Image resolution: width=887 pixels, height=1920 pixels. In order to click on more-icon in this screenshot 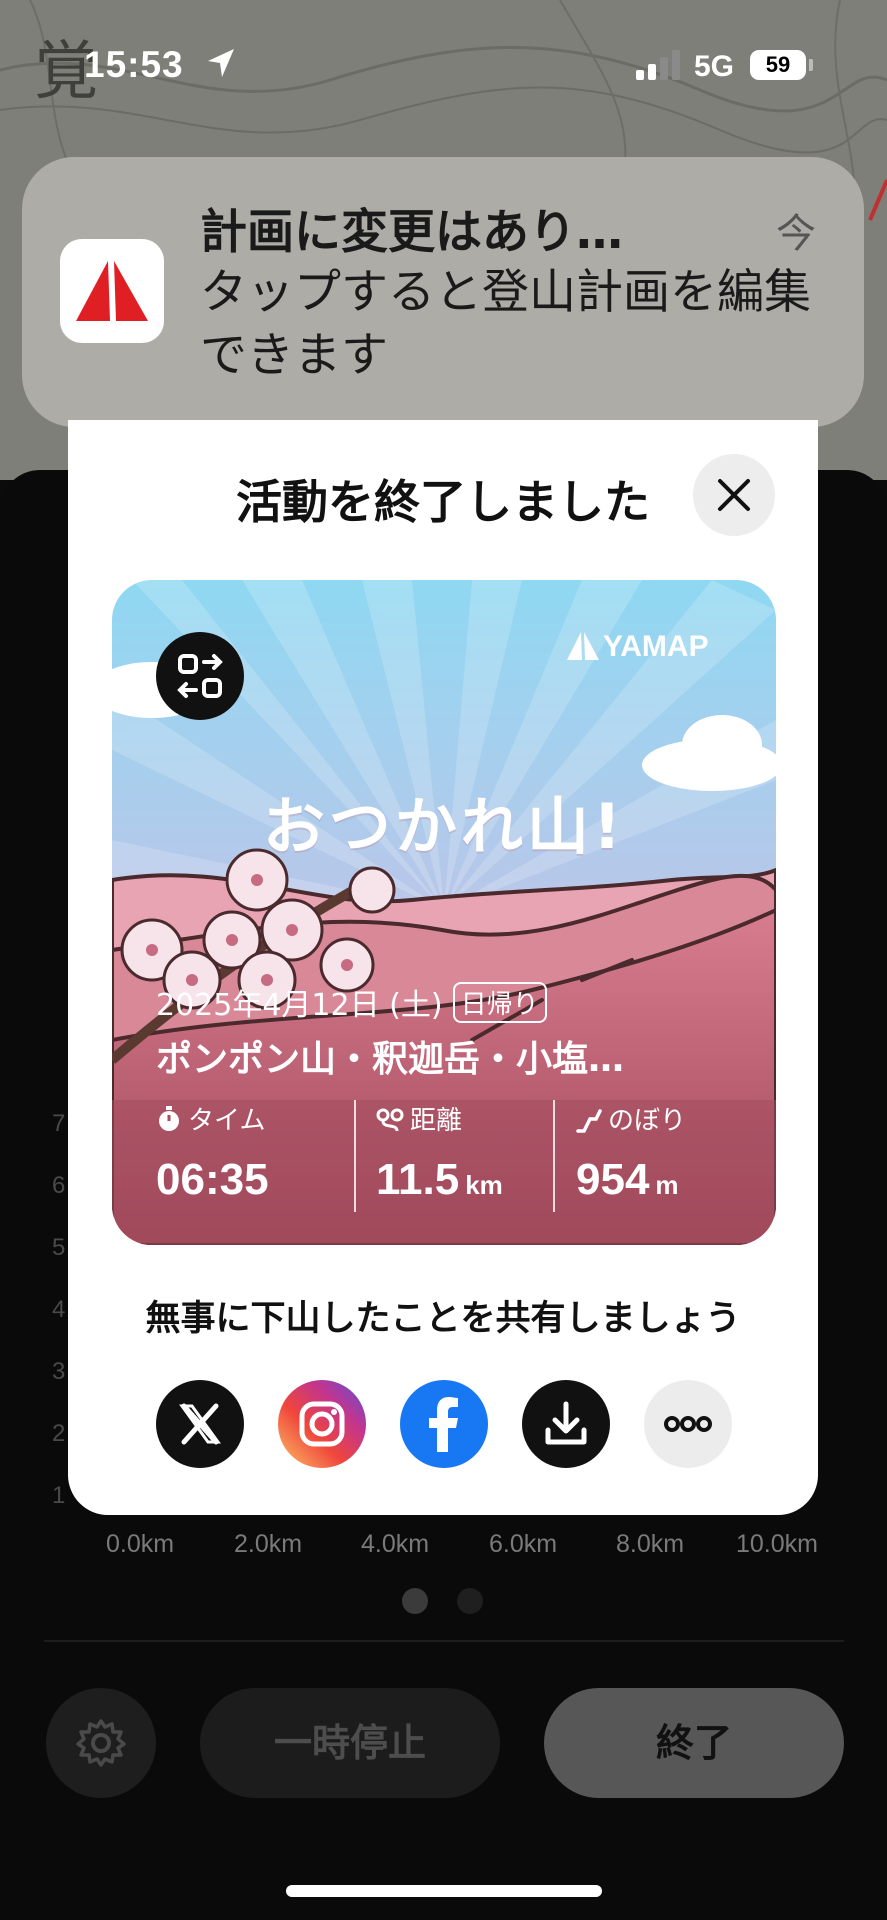, I will do `click(688, 1424)`.